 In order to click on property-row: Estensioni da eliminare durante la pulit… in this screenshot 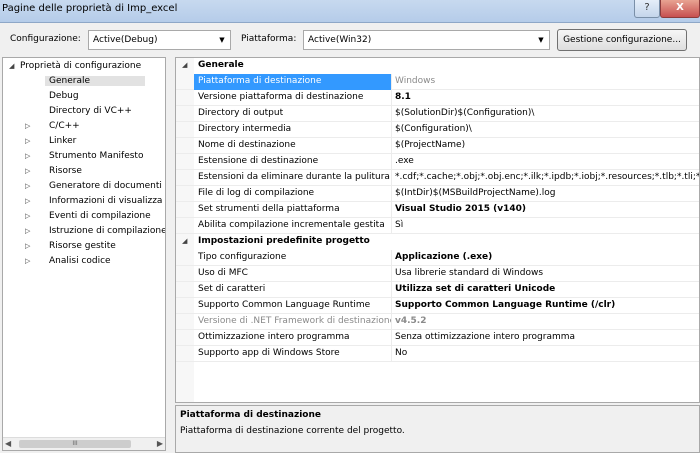, I will do `click(437, 178)`.